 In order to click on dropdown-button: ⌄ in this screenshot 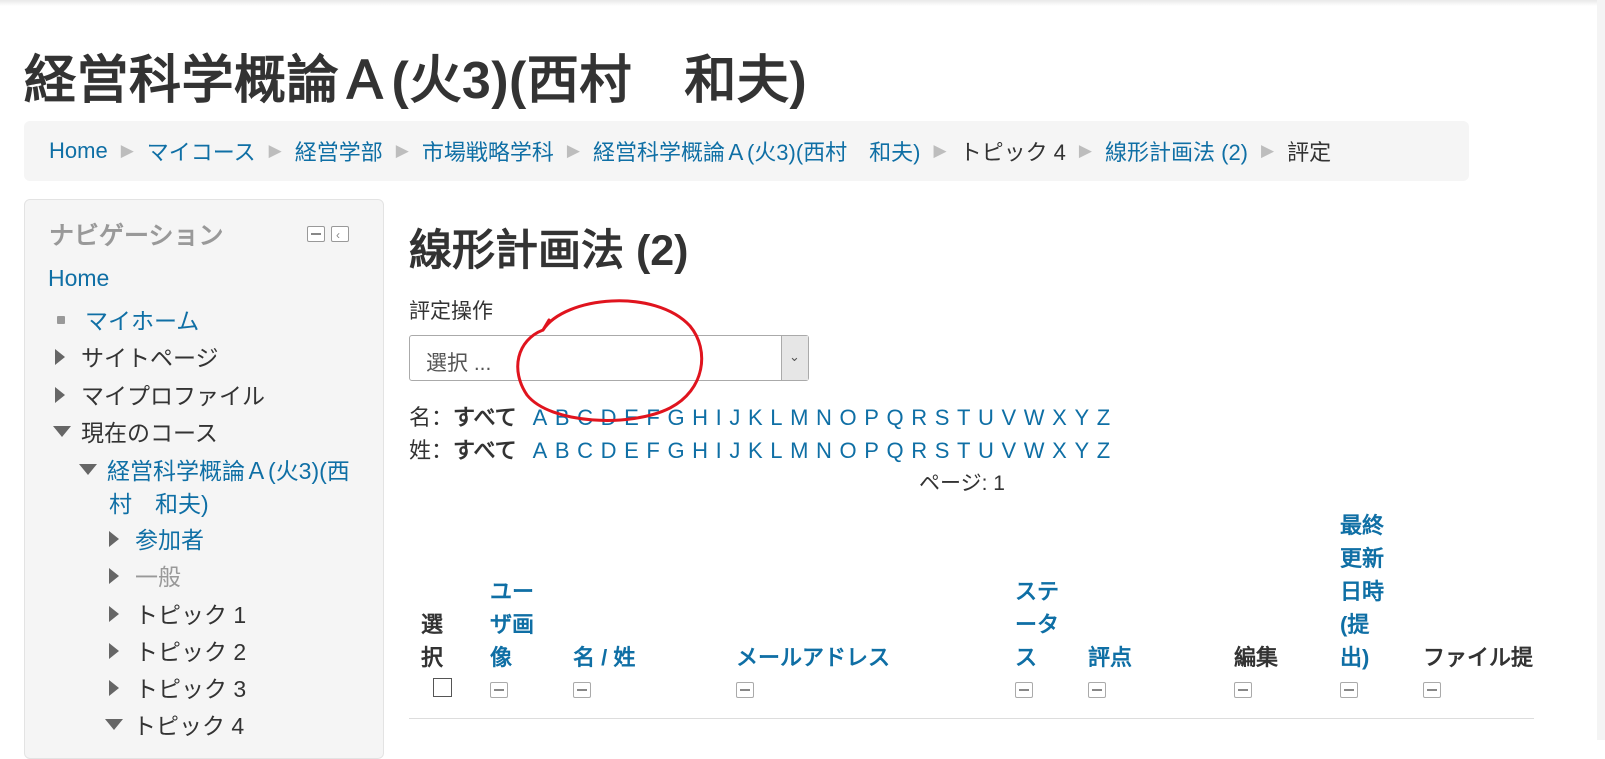, I will do `click(794, 358)`.